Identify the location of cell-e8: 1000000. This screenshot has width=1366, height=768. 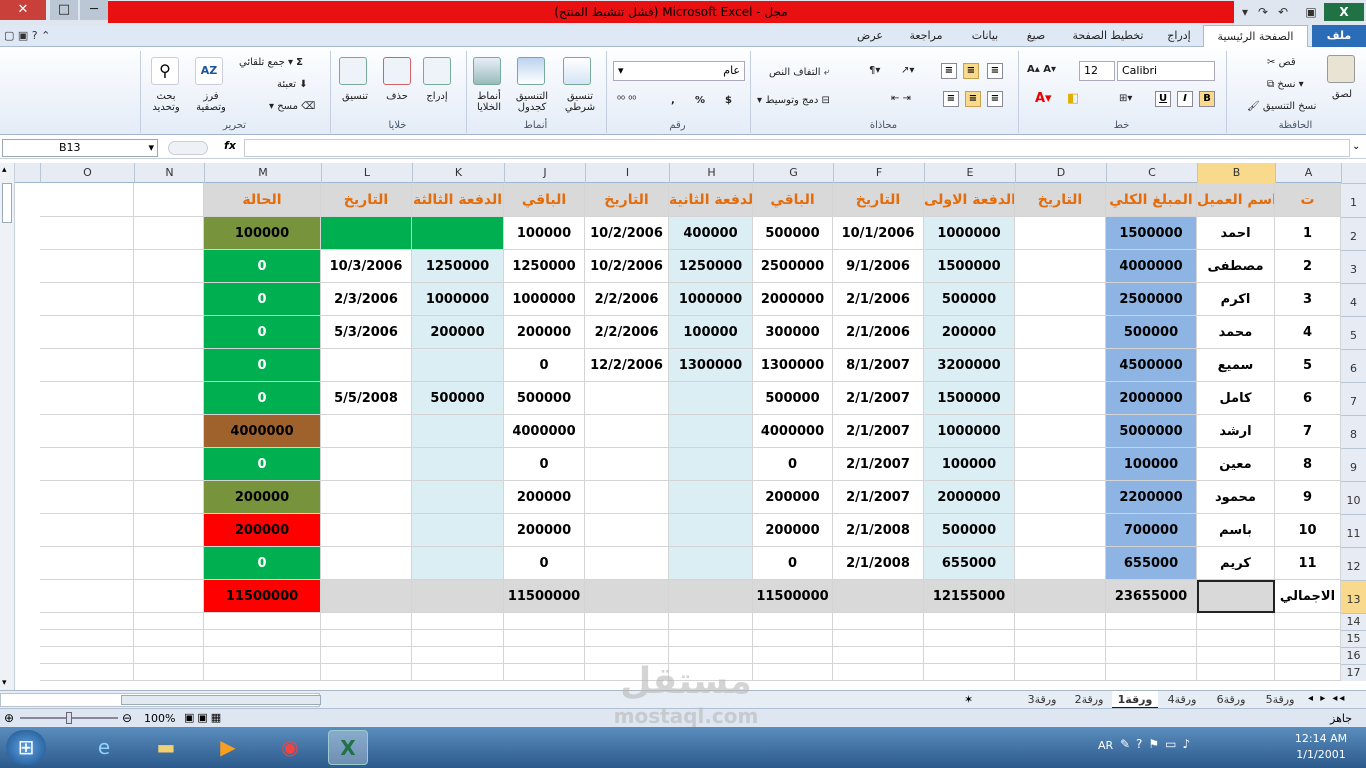
(969, 431).